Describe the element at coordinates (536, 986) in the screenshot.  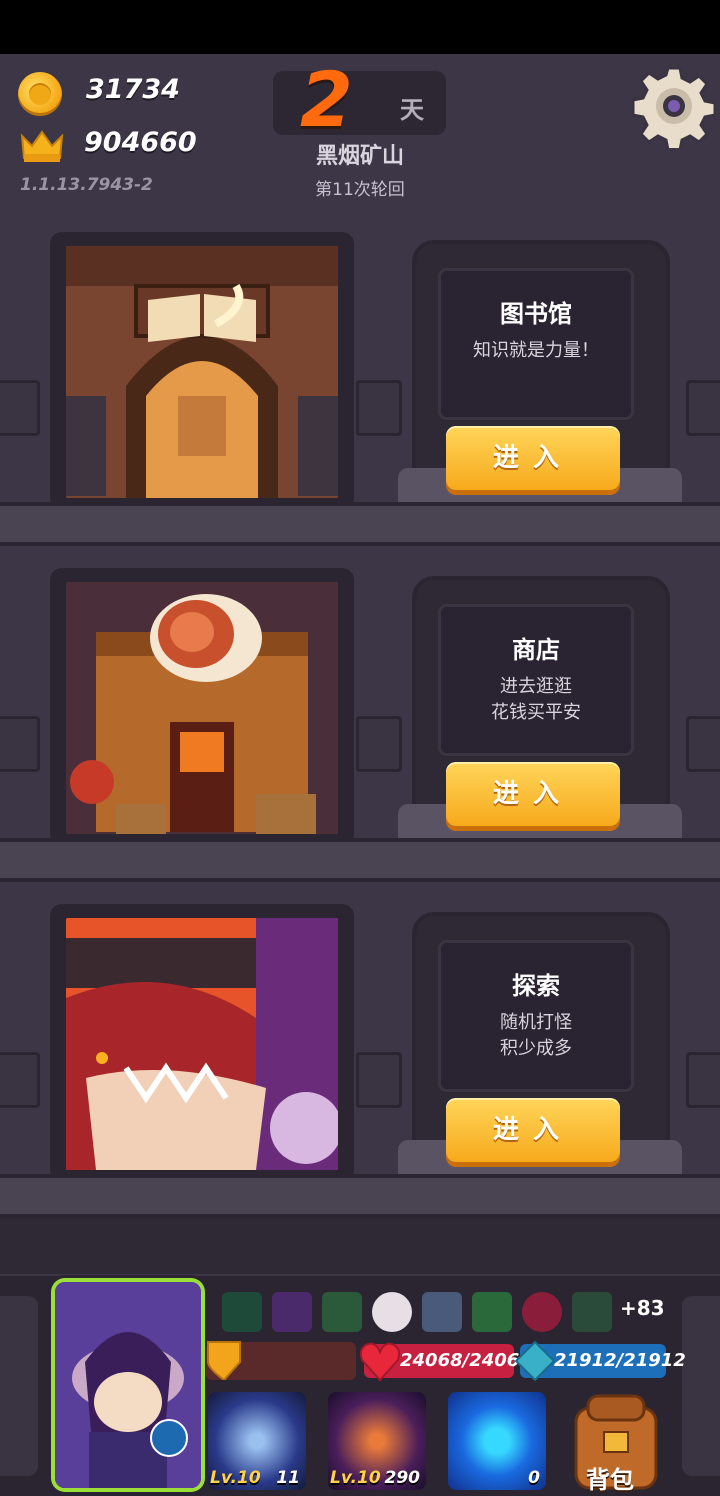
I see `room-title: 探索` at that location.